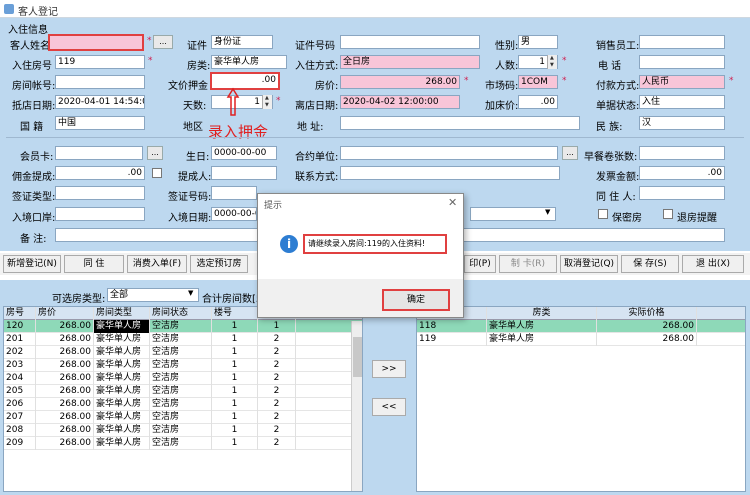  I want to click on move-right-button: >>, so click(389, 369).